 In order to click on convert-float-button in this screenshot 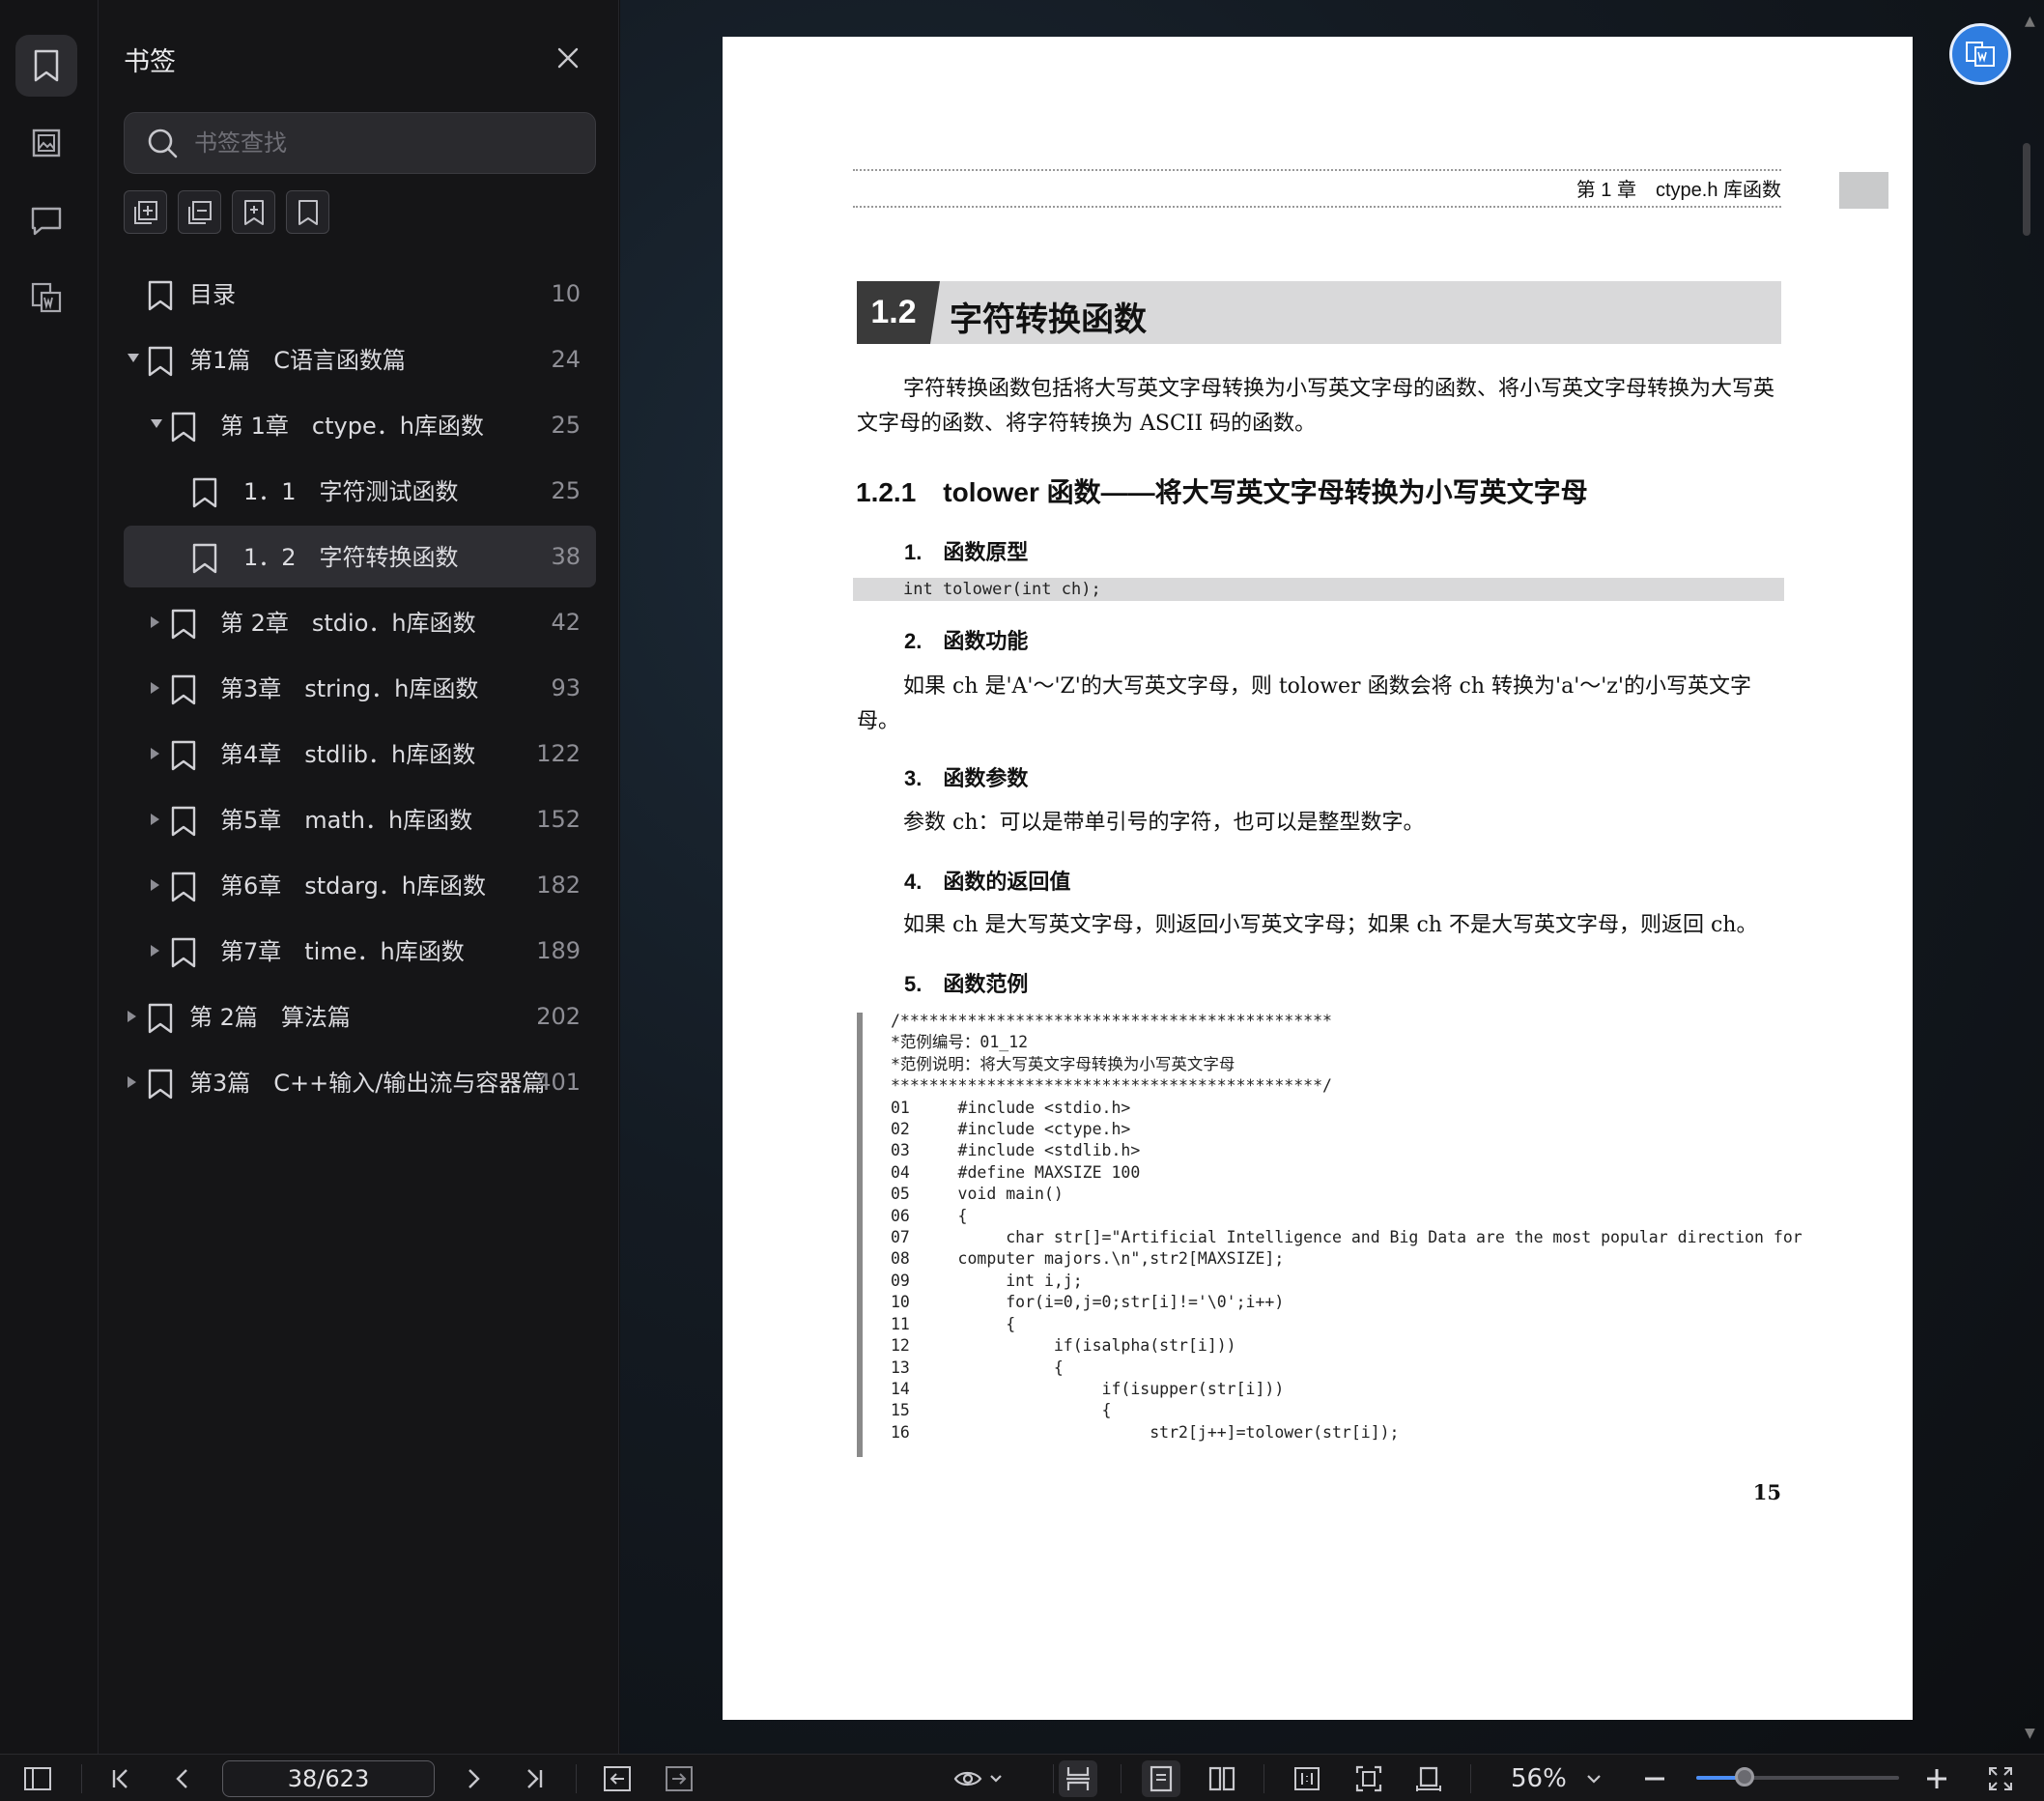, I will do `click(1980, 54)`.